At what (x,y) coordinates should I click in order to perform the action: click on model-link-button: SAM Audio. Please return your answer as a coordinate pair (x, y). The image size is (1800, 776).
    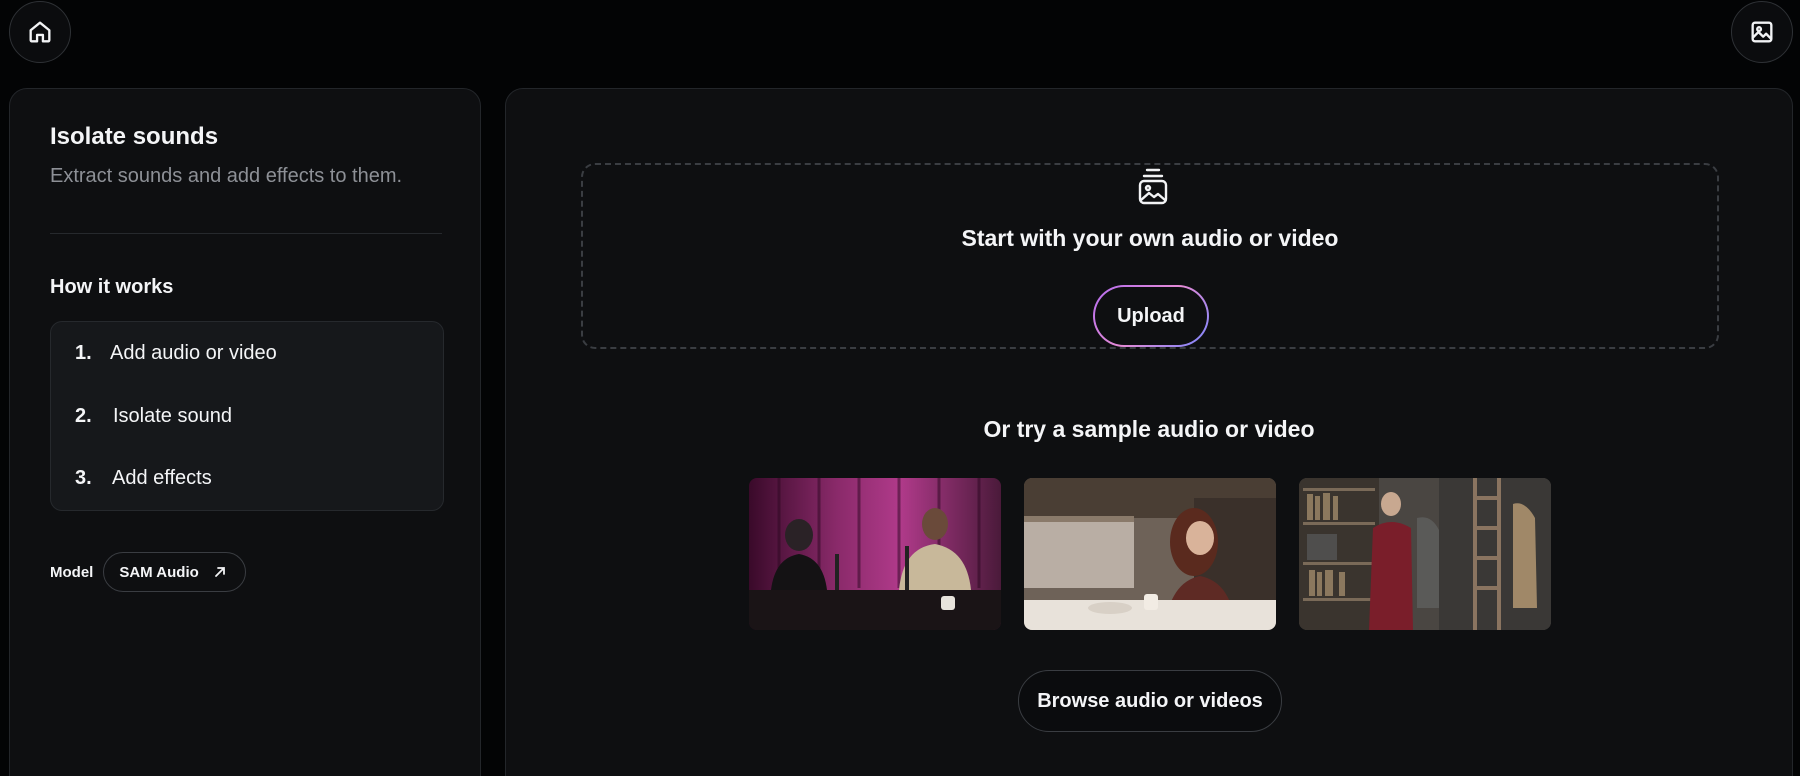
    Looking at the image, I should click on (174, 572).